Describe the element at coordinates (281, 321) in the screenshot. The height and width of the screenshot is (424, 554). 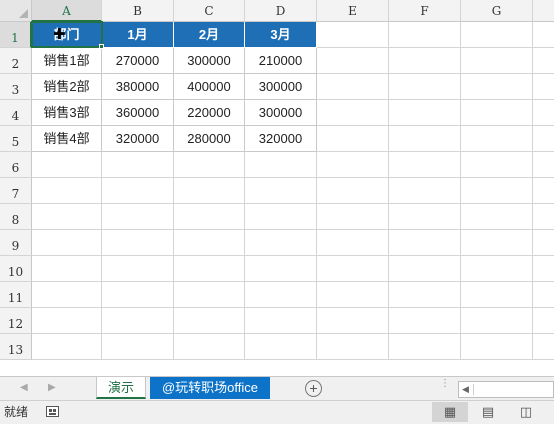
I see `cell-d12` at that location.